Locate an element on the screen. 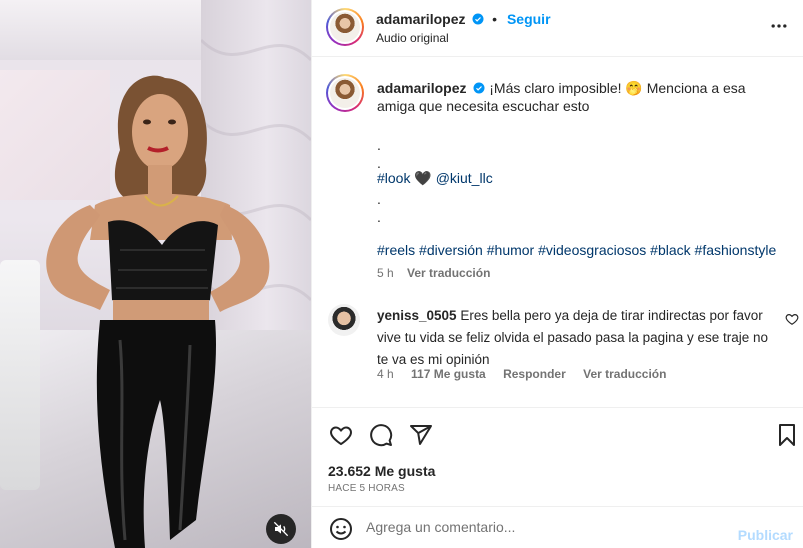 This screenshot has height=548, width=803. hashtag-look: #look is located at coordinates (393, 178).